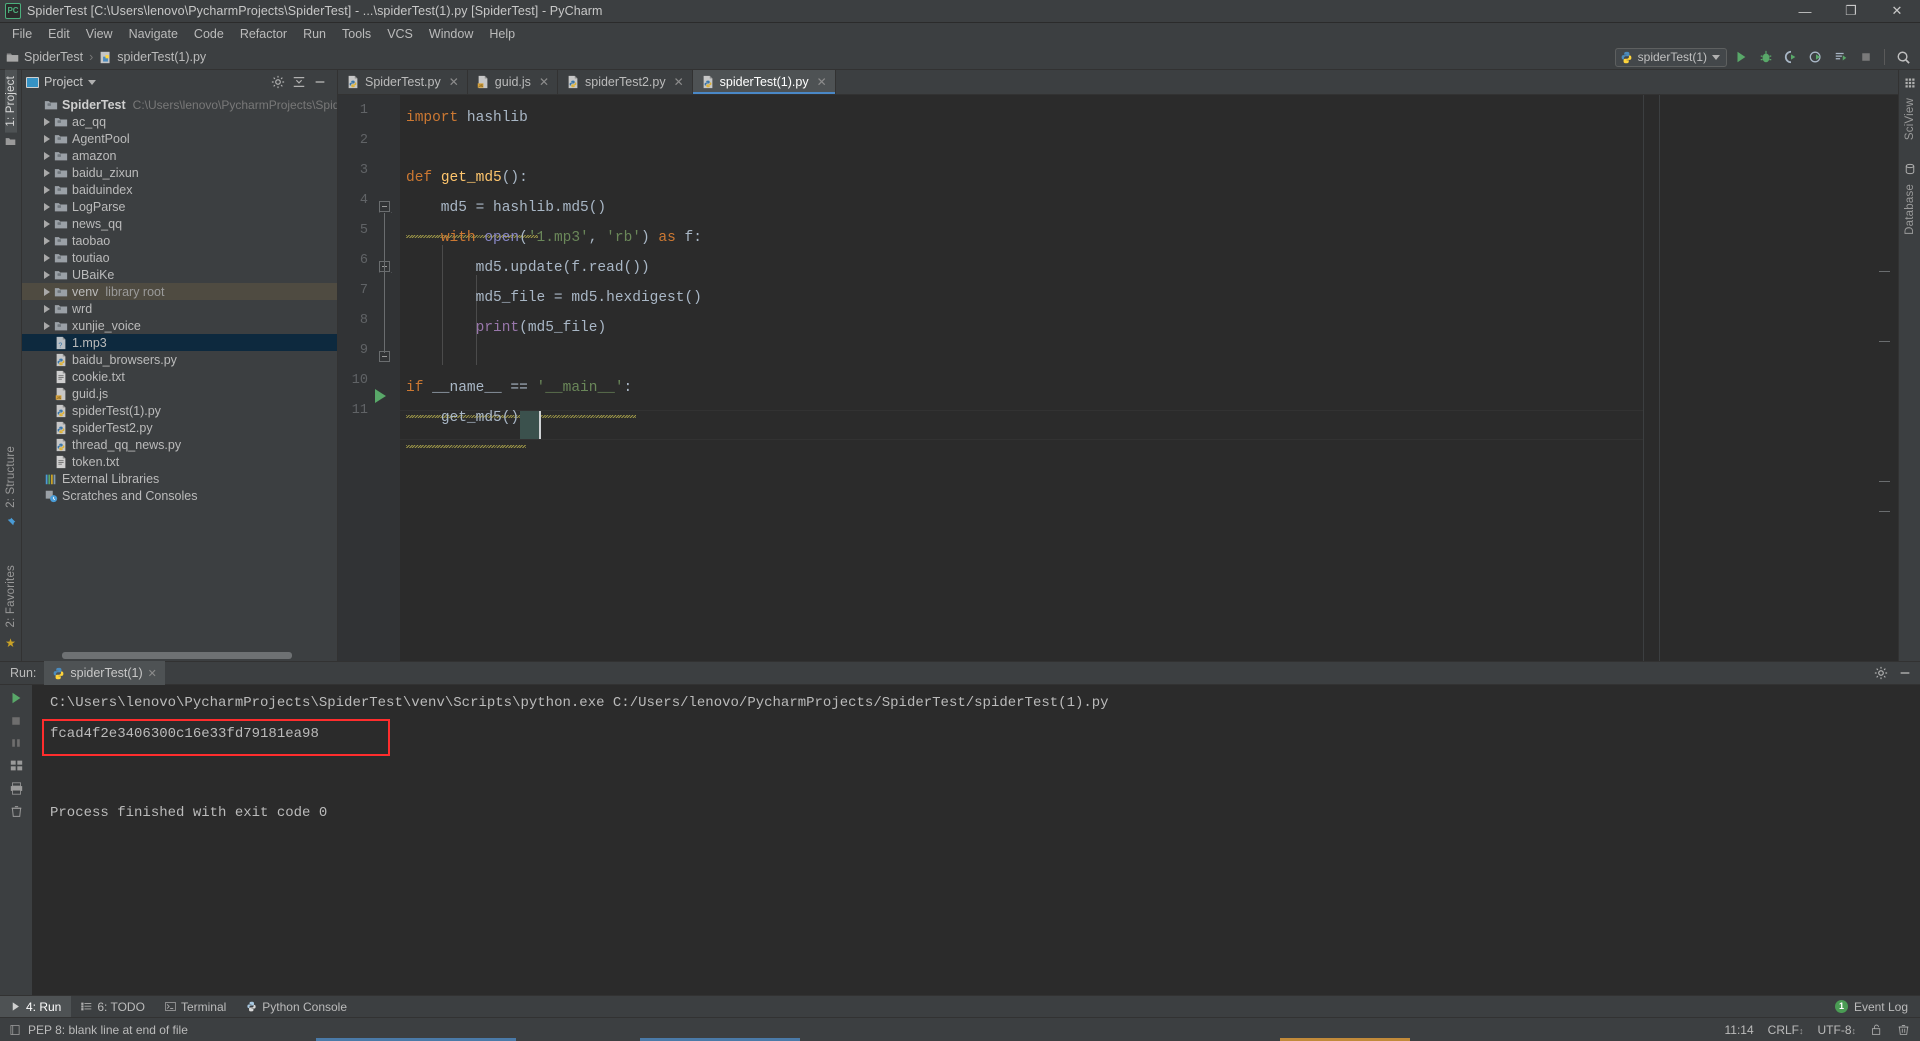 The width and height of the screenshot is (1920, 1041). What do you see at coordinates (1903, 1029) in the screenshot?
I see `gc-icon` at bounding box center [1903, 1029].